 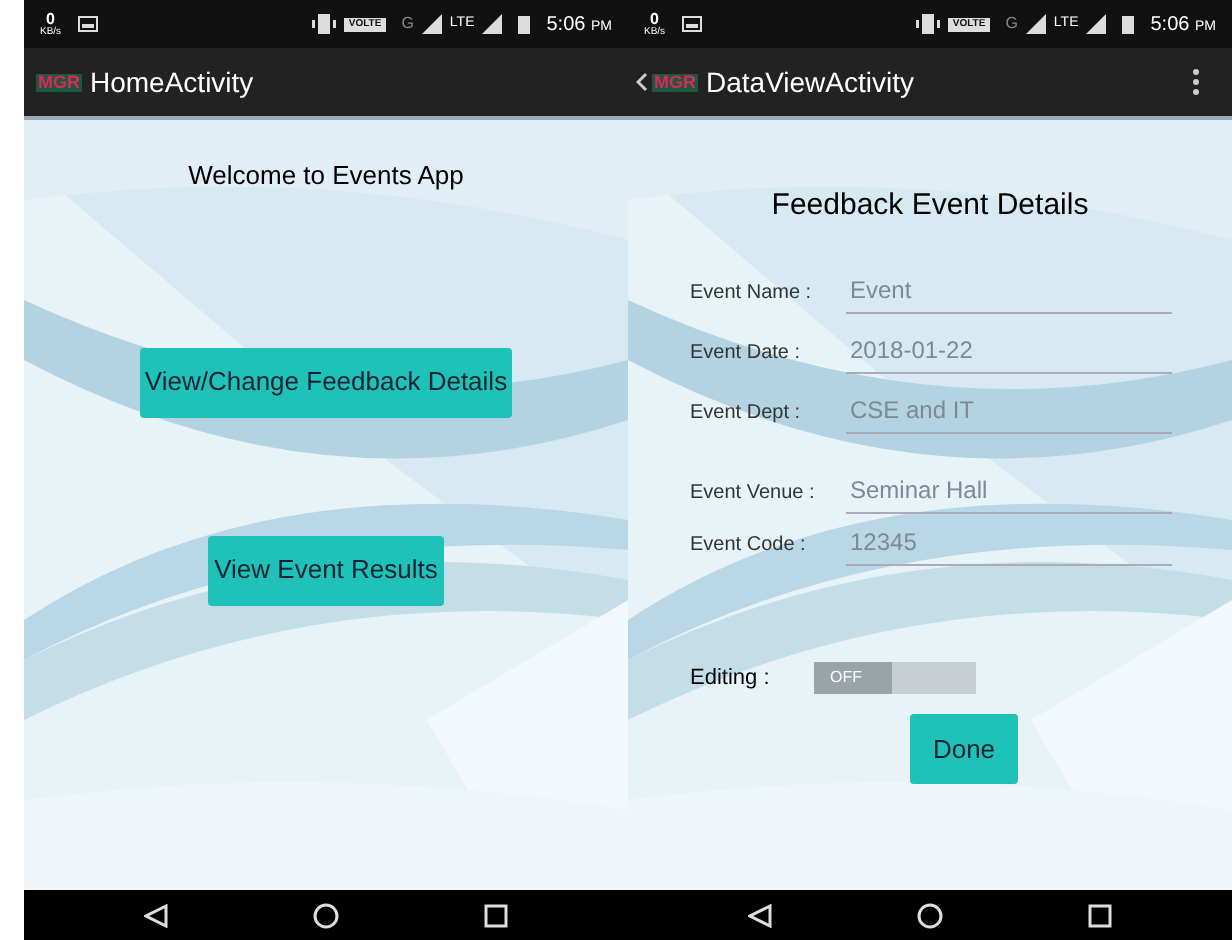 I want to click on form-heading: Feedback Event Details, so click(x=930, y=206).